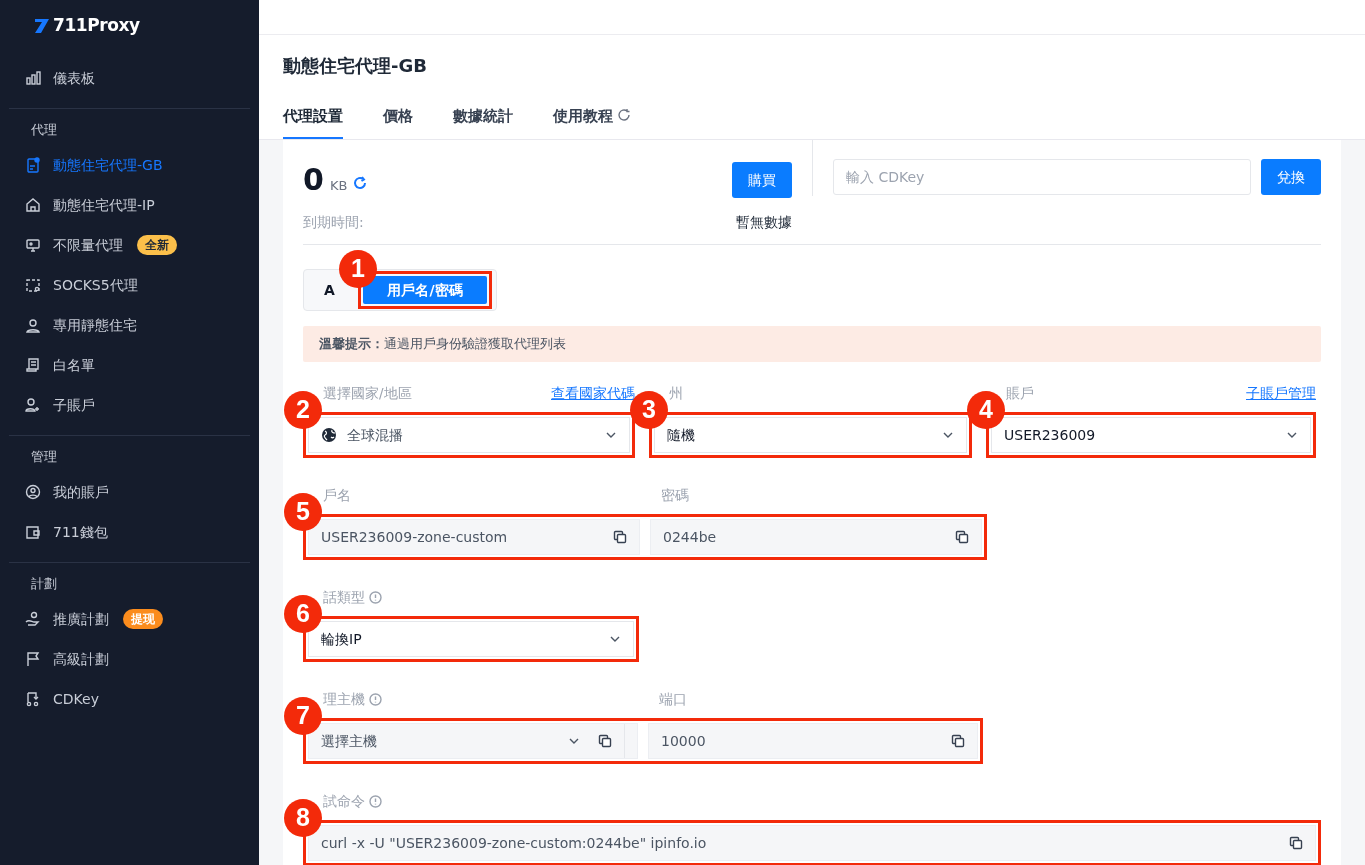  Describe the element at coordinates (367, 393) in the screenshot. I see `field-label: 選擇國家/地區` at that location.